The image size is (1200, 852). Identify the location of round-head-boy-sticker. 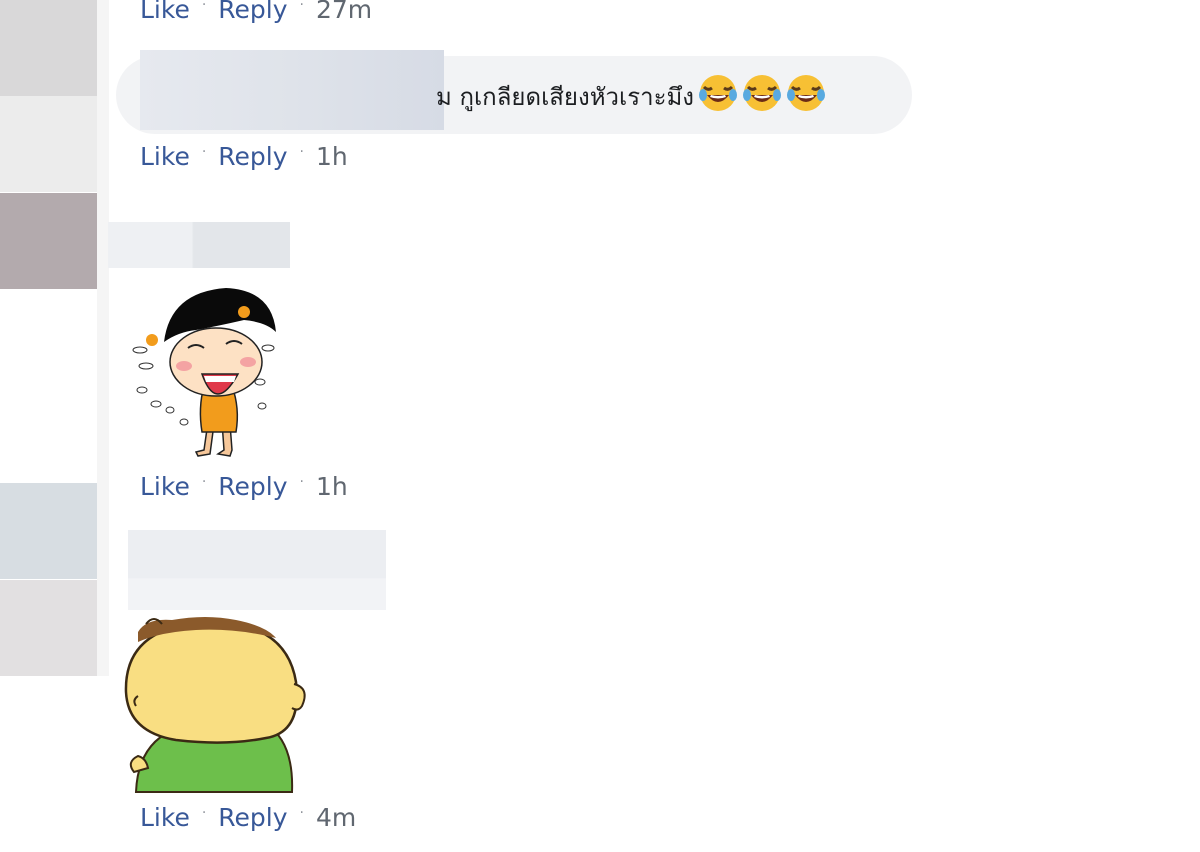
(214, 703).